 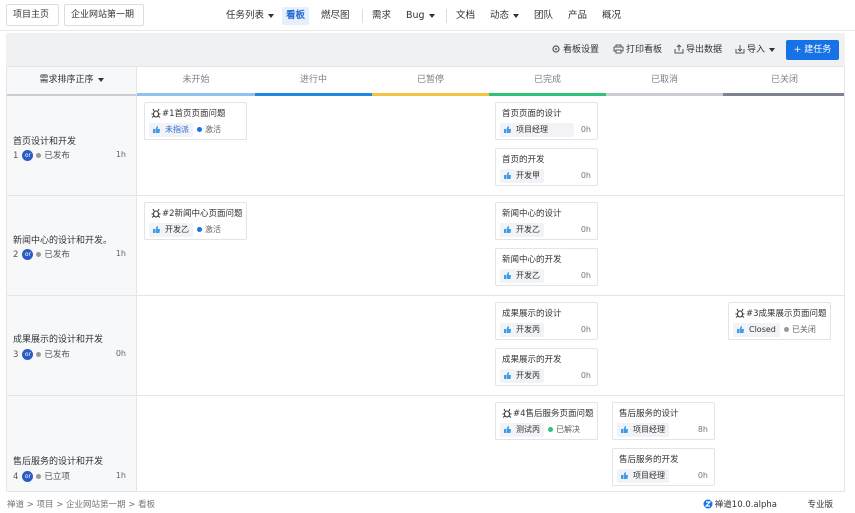 I want to click on project-home-dropdown: 项目主页, so click(x=32, y=20).